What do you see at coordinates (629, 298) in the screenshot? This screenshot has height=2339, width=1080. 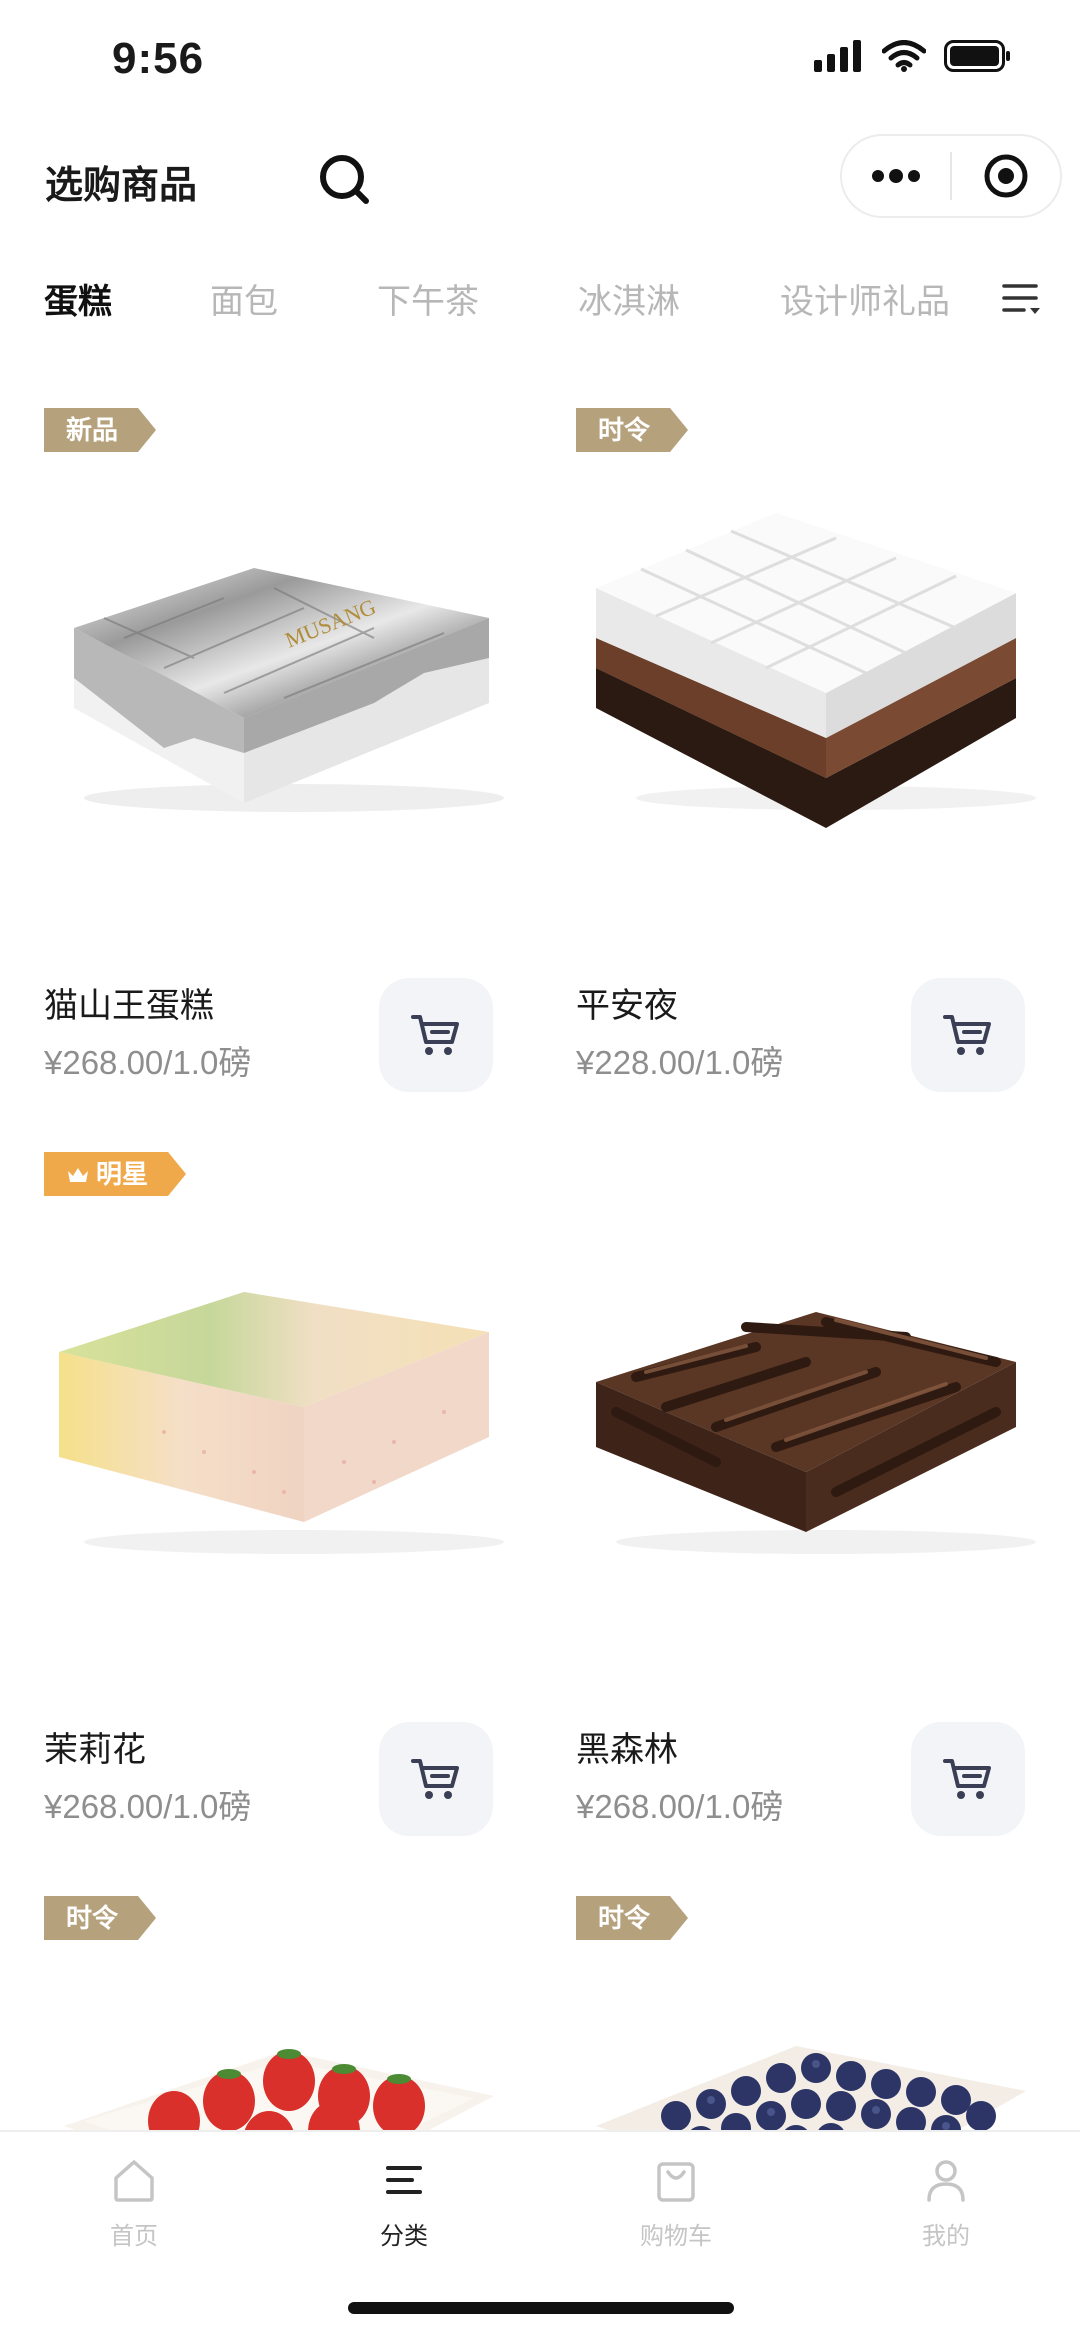 I see `tab-ice-cream: 冰淇淋` at bounding box center [629, 298].